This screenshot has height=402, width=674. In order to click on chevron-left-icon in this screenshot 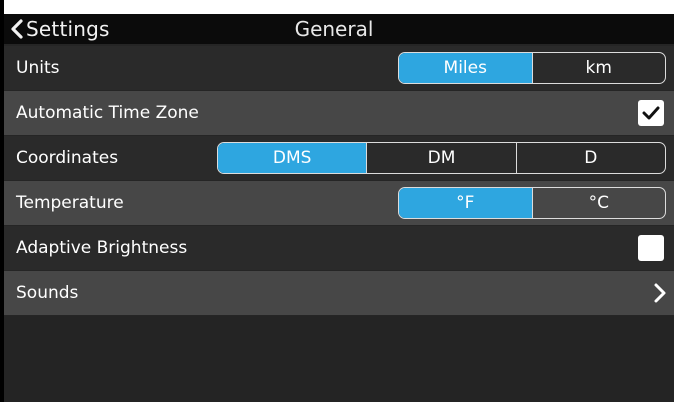, I will do `click(17, 29)`.